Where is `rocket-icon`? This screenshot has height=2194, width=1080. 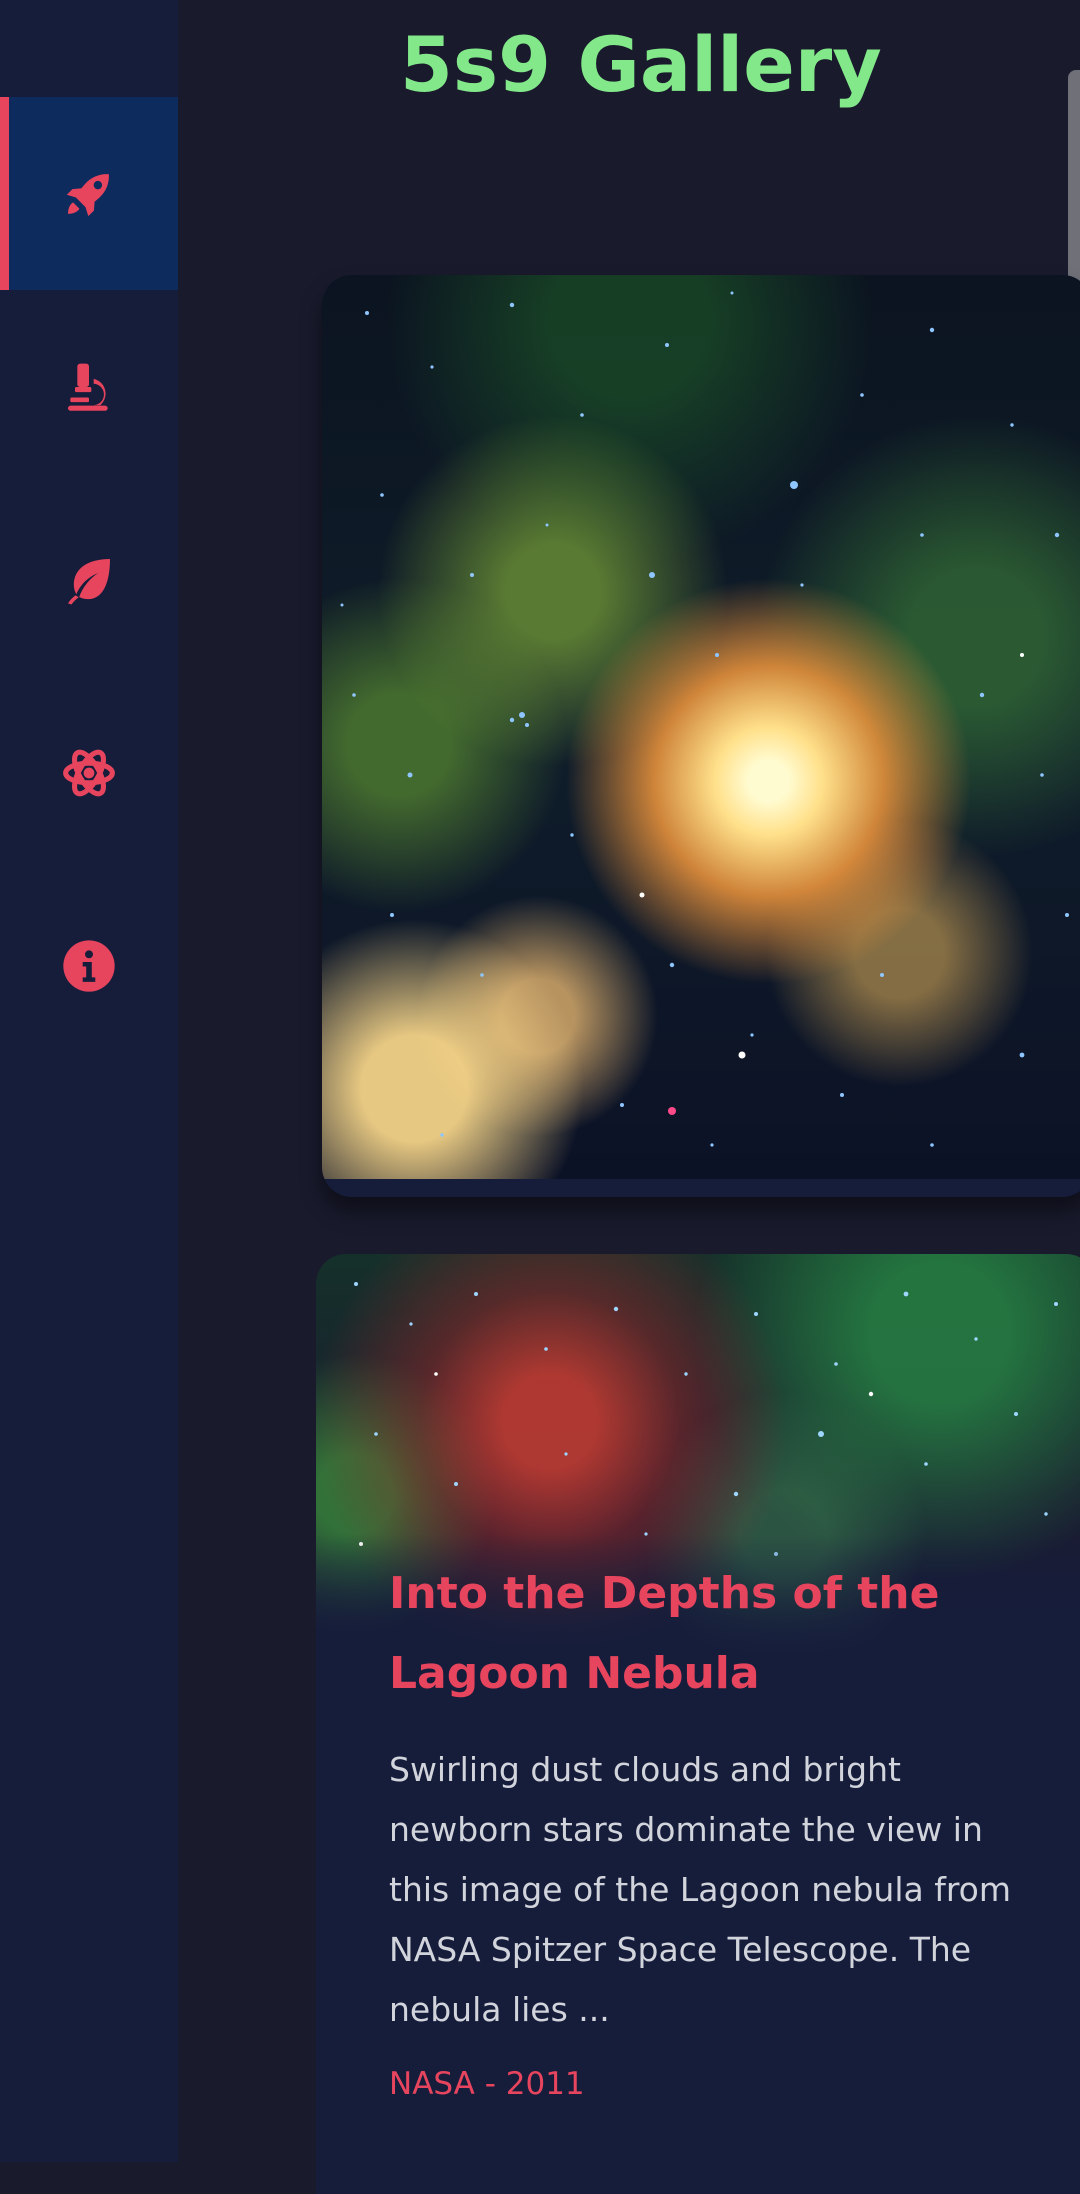
rocket-icon is located at coordinates (87, 194).